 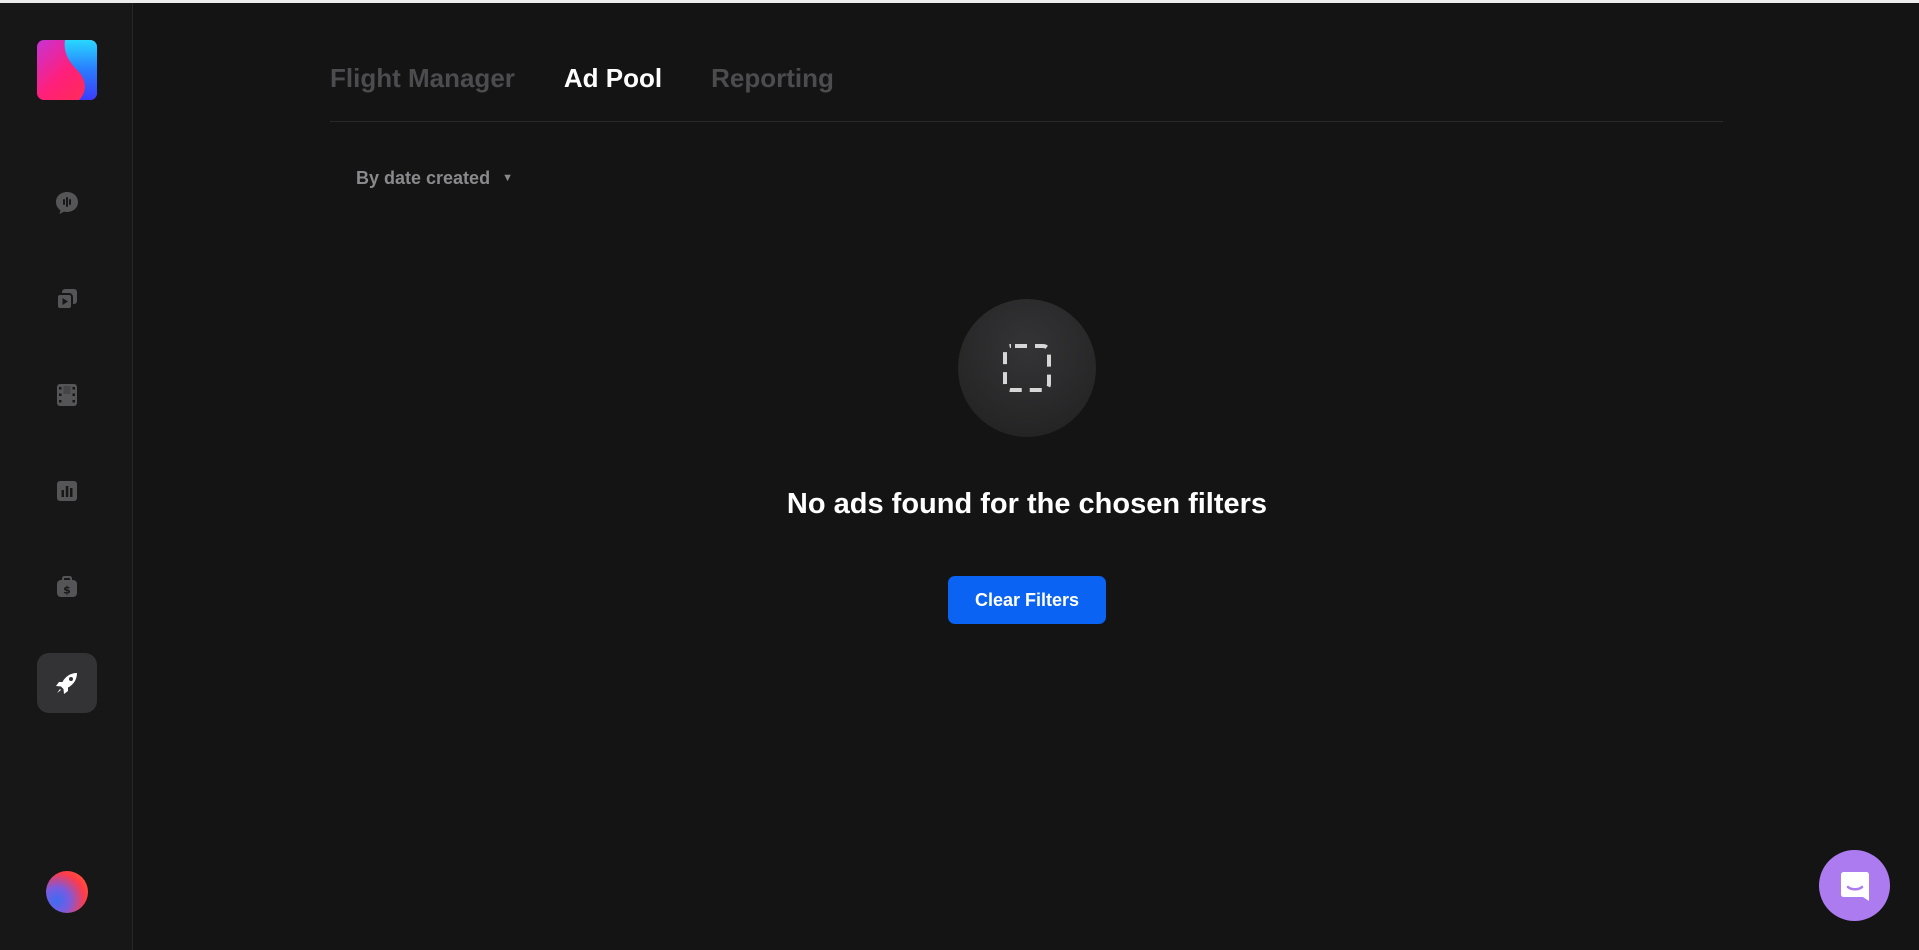 I want to click on sidebar-item-analytics, so click(x=67, y=491).